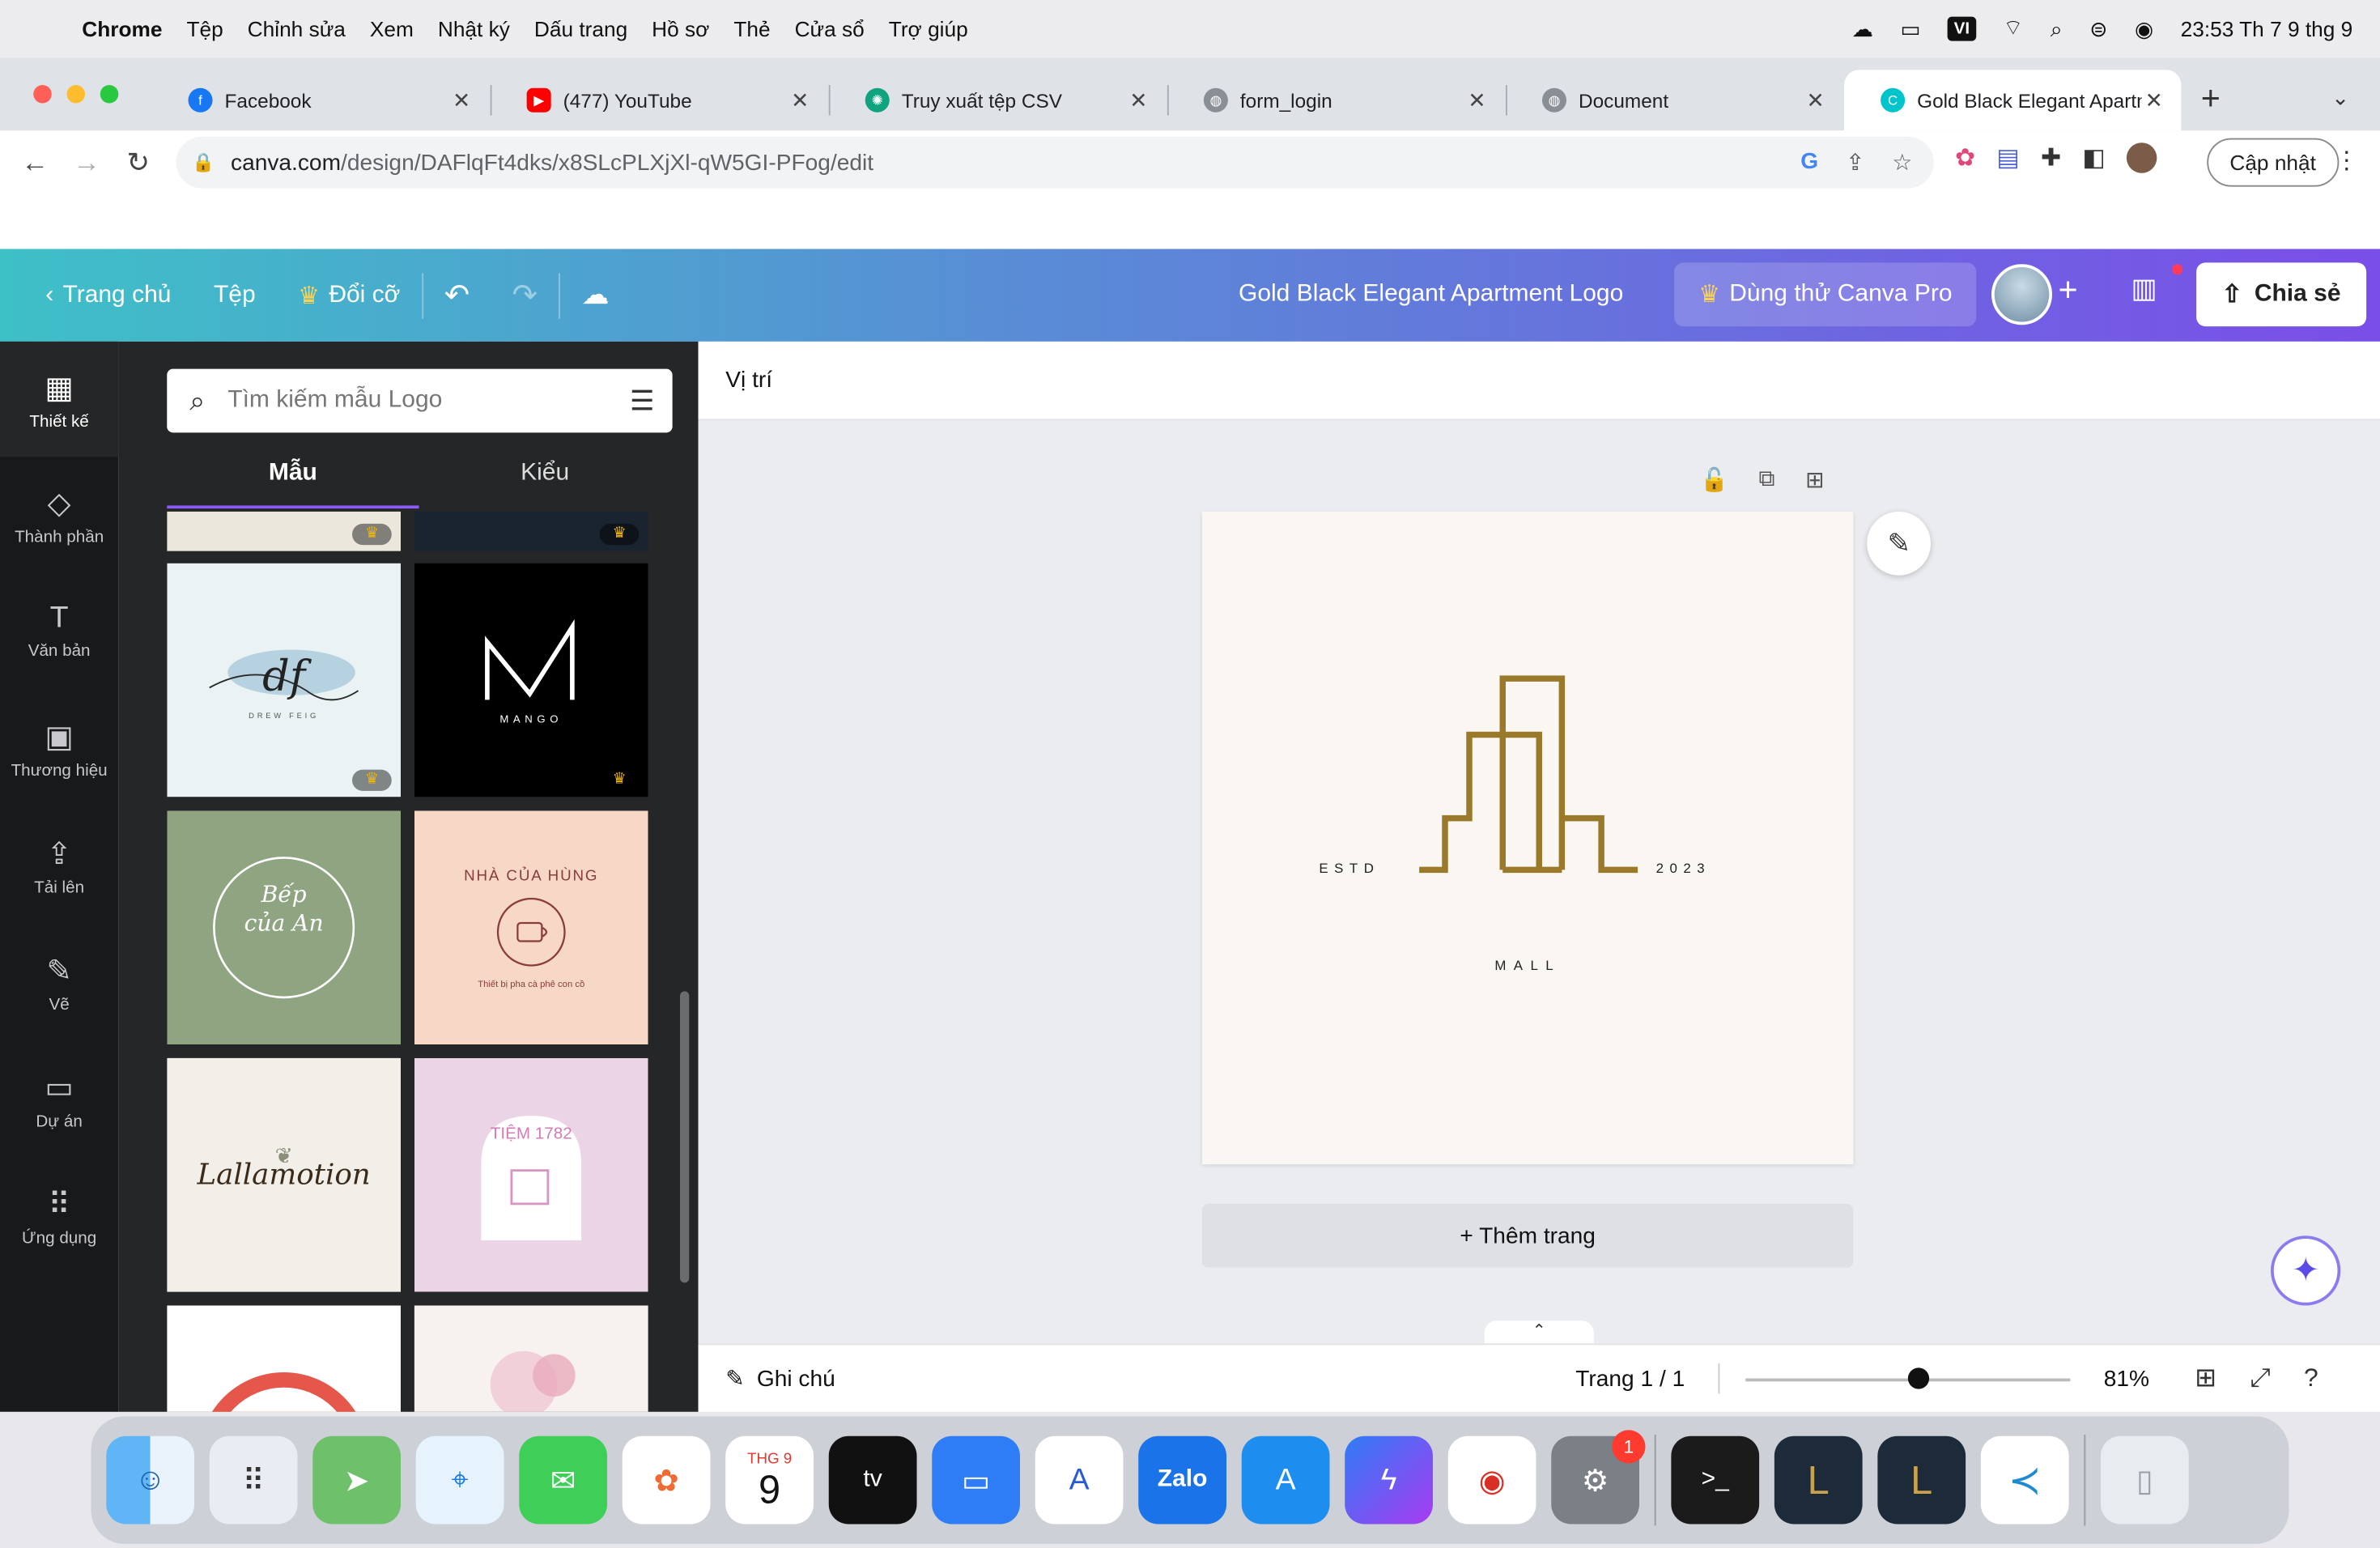 Image resolution: width=2380 pixels, height=1548 pixels. Describe the element at coordinates (928, 29) in the screenshot. I see `menu-help: Trợ giúp` at that location.